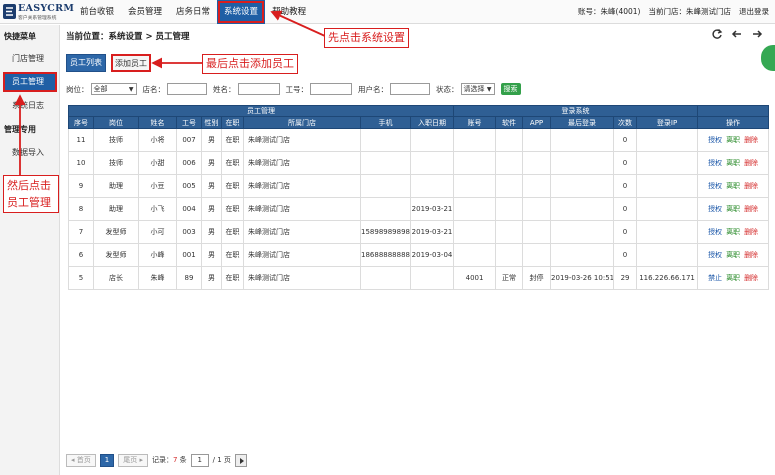 This screenshot has width=775, height=475. I want to click on logo: EASYCRM 客户关系管理系统, so click(38, 12).